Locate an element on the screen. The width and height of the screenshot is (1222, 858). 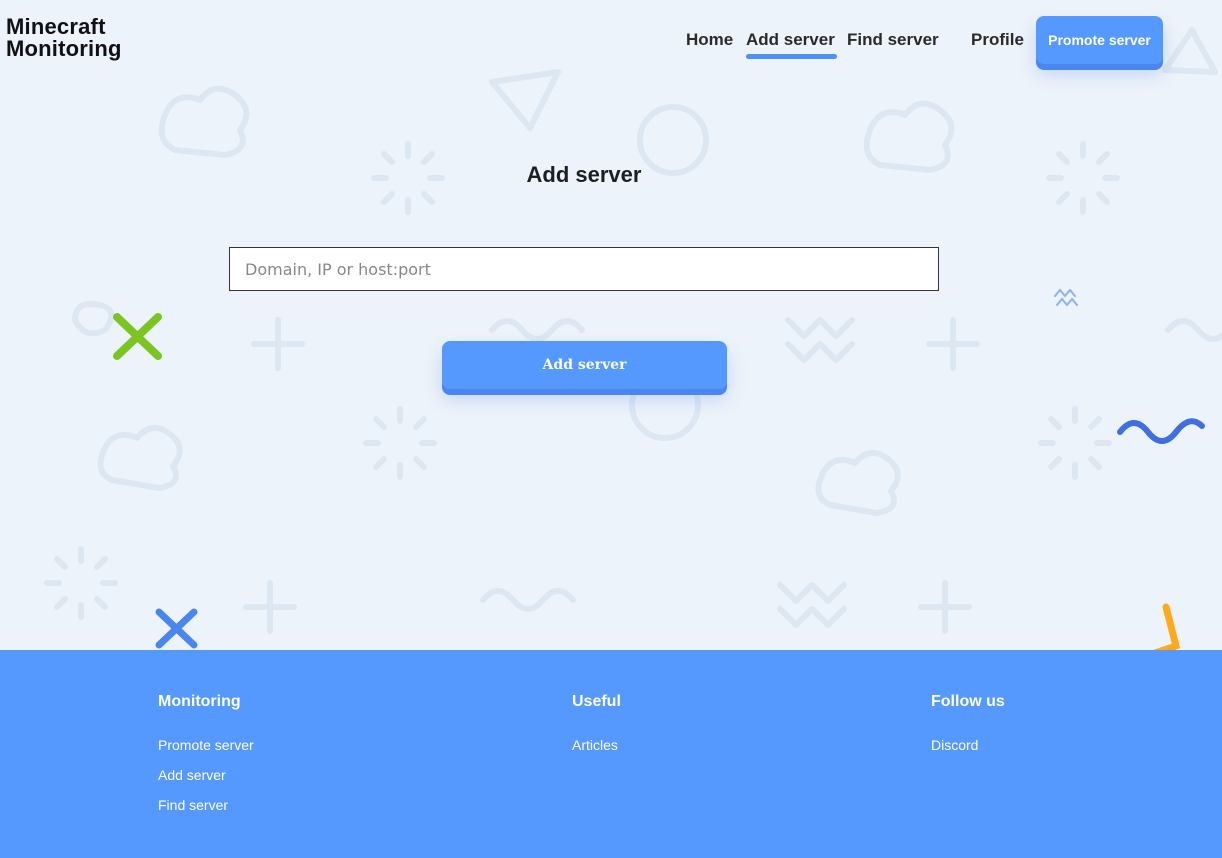
nav-home: Home is located at coordinates (709, 40).